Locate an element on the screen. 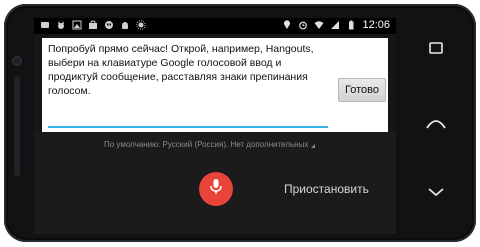 This screenshot has height=247, width=480. input-underline is located at coordinates (188, 127).